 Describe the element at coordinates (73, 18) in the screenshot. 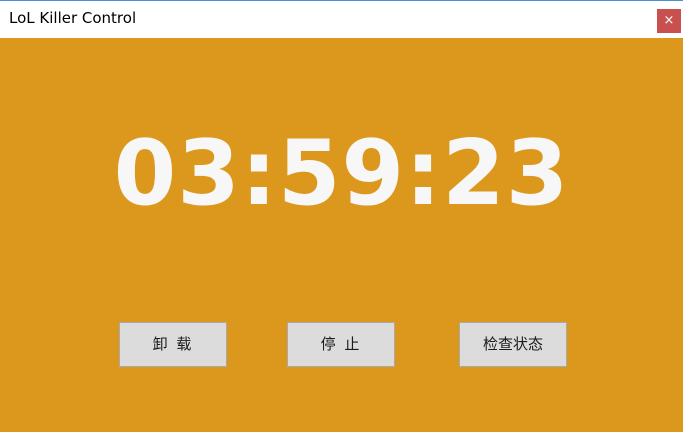

I see `window-title: LoL Killer Control` at that location.